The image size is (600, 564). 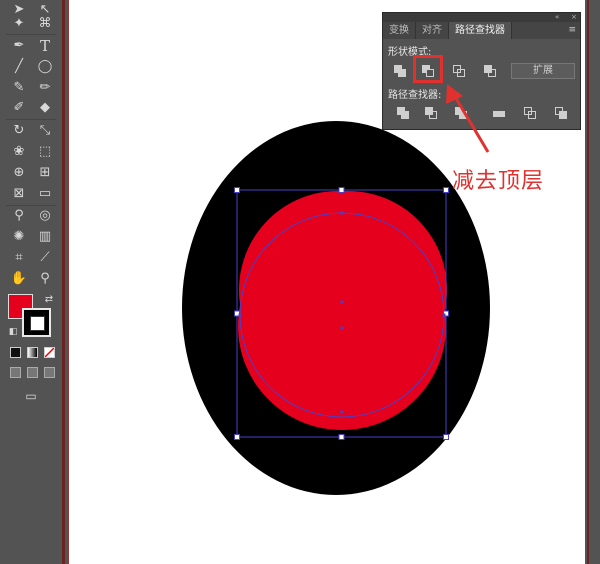 What do you see at coordinates (15, 372) in the screenshot?
I see `draw-normal-icon` at bounding box center [15, 372].